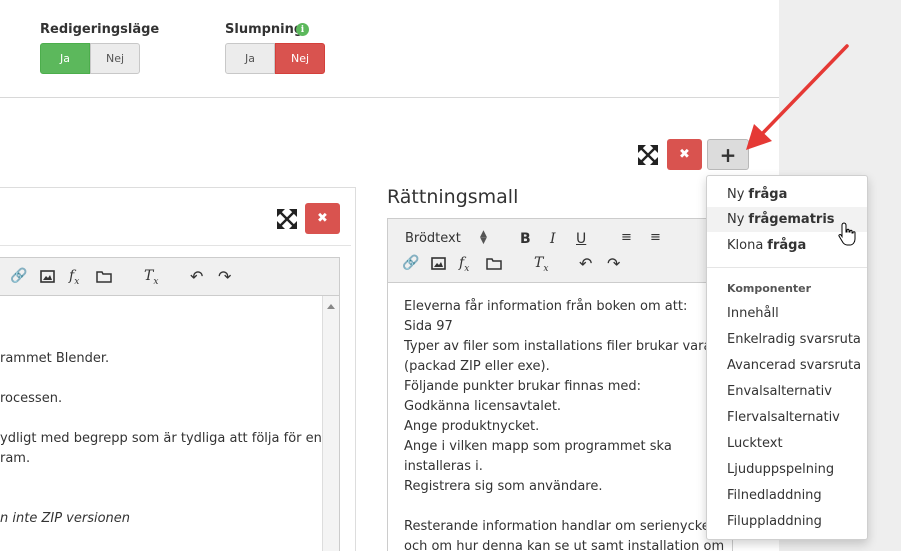 This screenshot has width=901, height=551. What do you see at coordinates (787, 443) in the screenshot?
I see `menu-item-cloze-text: Lucktext` at bounding box center [787, 443].